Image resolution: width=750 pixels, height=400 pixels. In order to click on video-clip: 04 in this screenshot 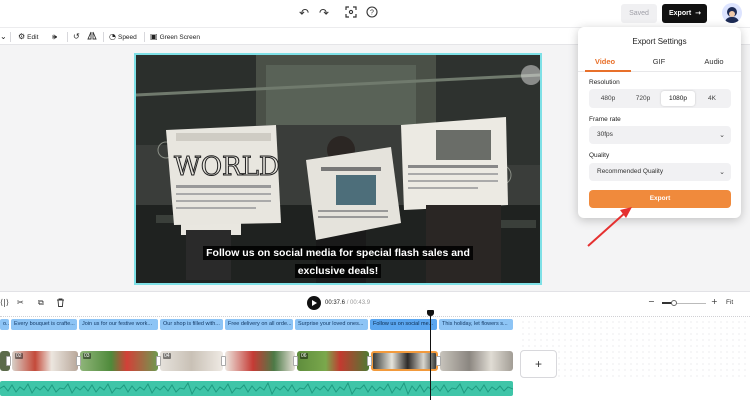, I will do `click(191, 361)`.